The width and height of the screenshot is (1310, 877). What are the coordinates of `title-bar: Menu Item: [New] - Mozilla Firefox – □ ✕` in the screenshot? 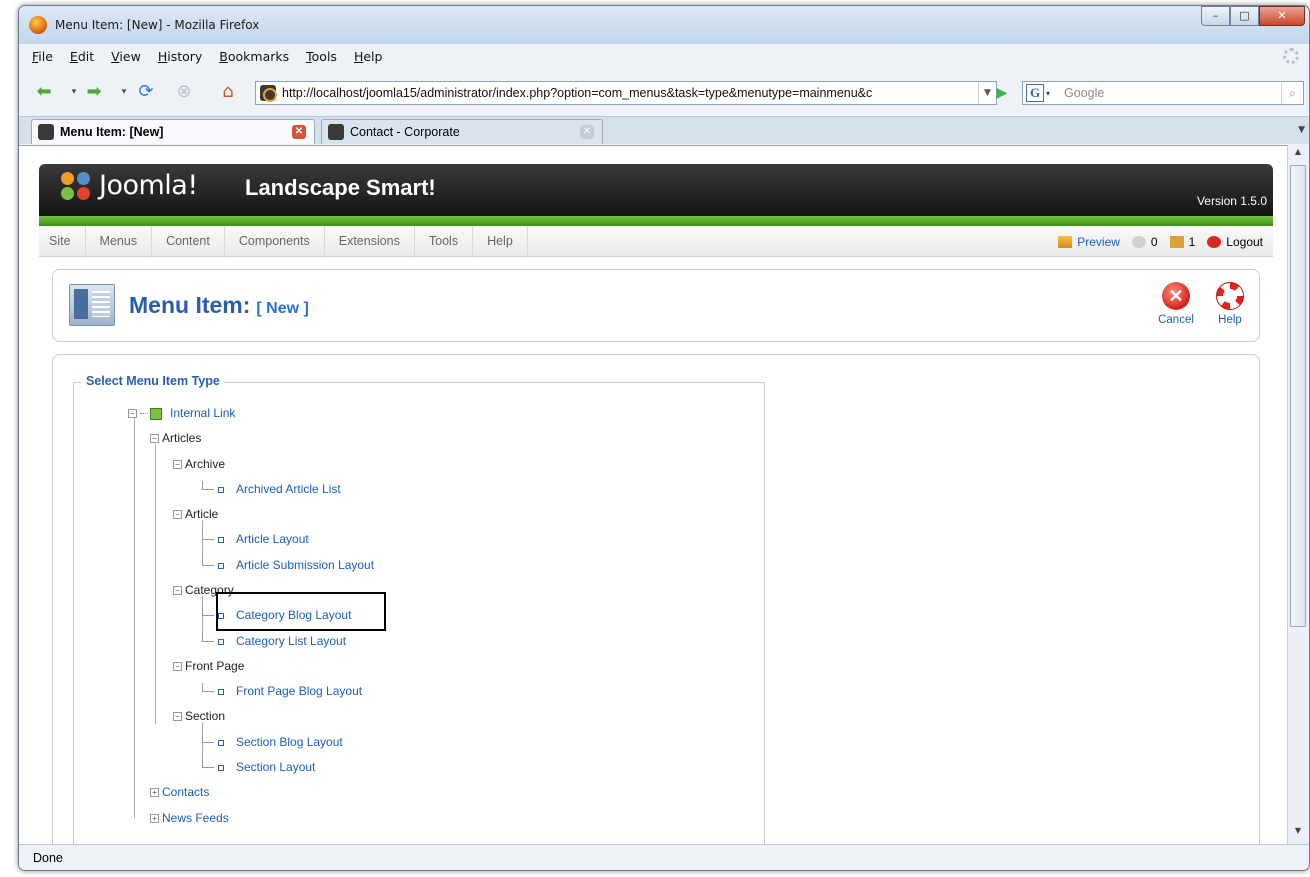 It's located at (664, 25).